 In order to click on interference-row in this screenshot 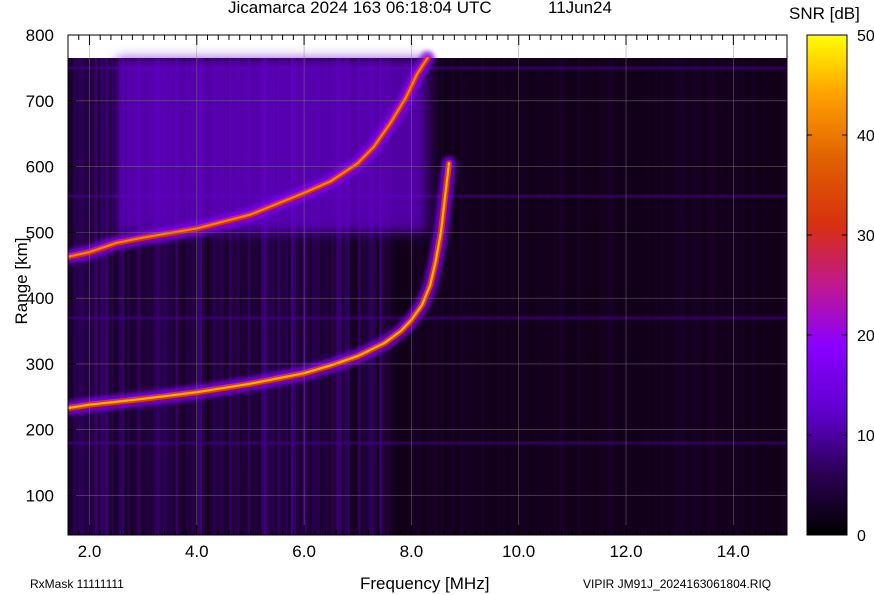, I will do `click(427, 443)`.